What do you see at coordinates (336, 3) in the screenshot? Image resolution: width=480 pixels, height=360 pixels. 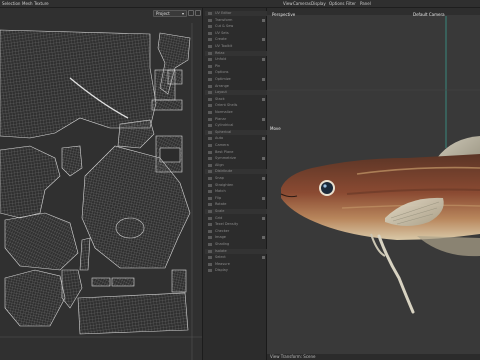 I see `menu-options: Options` at bounding box center [336, 3].